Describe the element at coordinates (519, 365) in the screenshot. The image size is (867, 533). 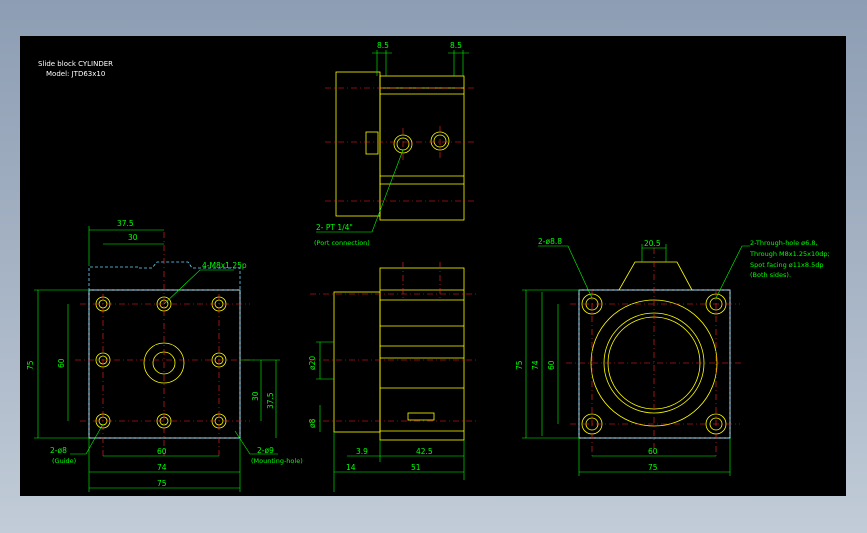
I see `right-dim-75-left: 75` at that location.